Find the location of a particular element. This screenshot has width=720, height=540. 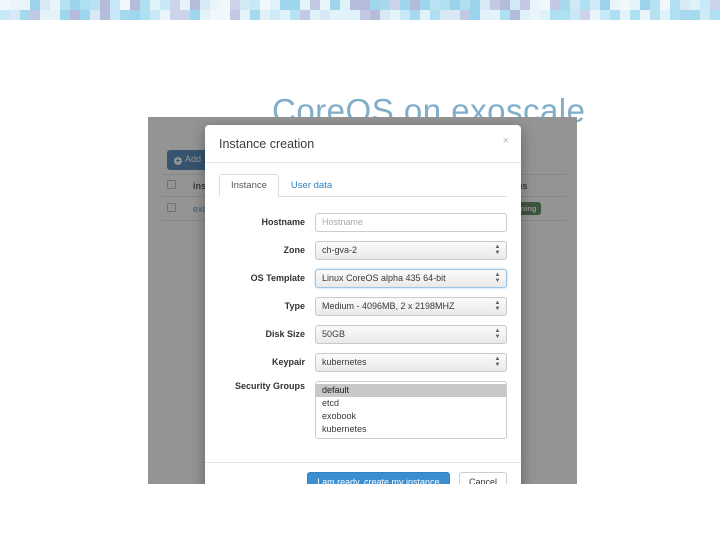

close-icon: × is located at coordinates (506, 141).